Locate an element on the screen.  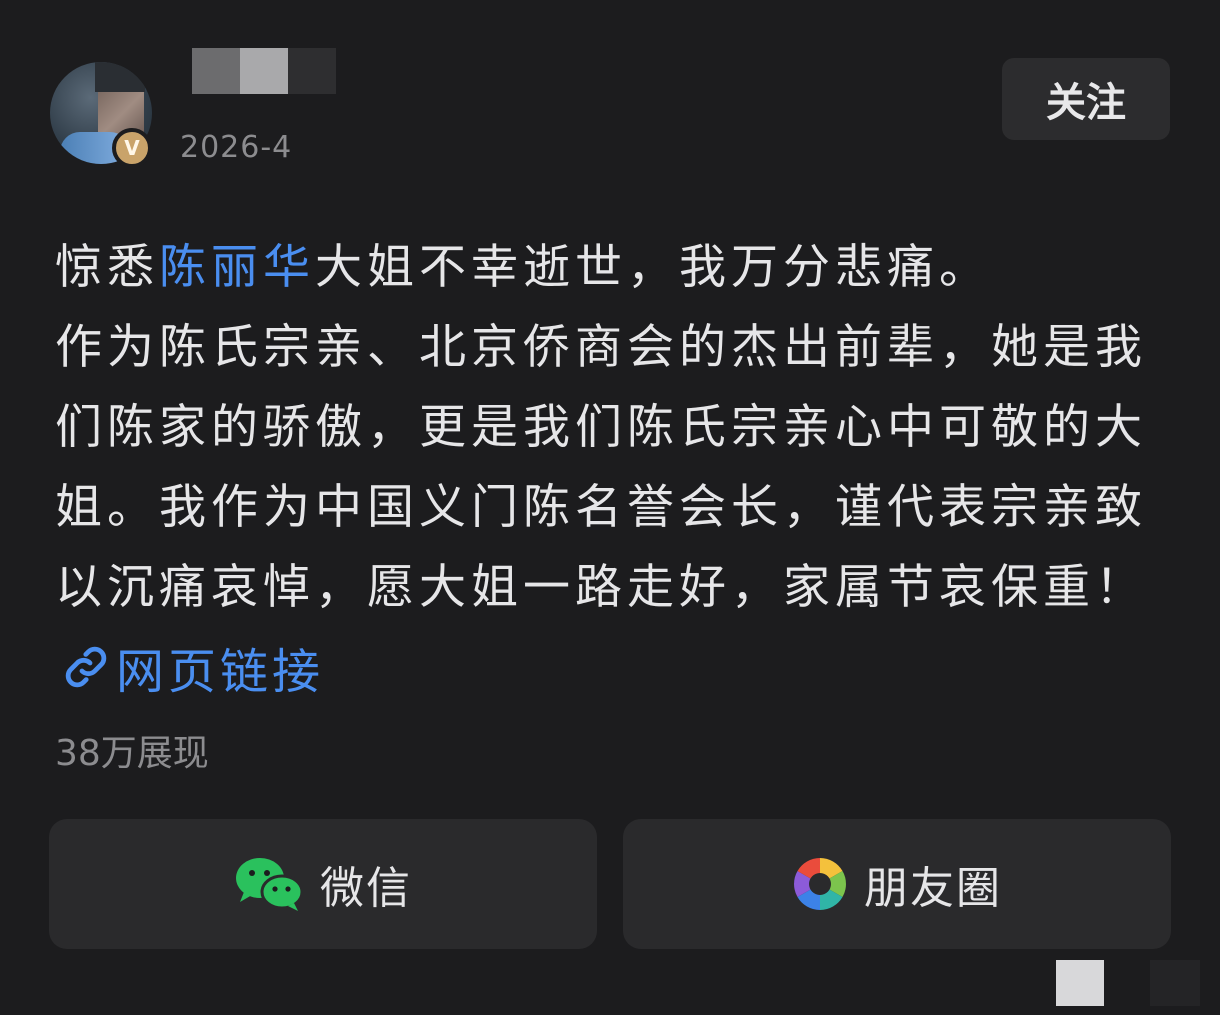
username-mosaic is located at coordinates (264, 71).